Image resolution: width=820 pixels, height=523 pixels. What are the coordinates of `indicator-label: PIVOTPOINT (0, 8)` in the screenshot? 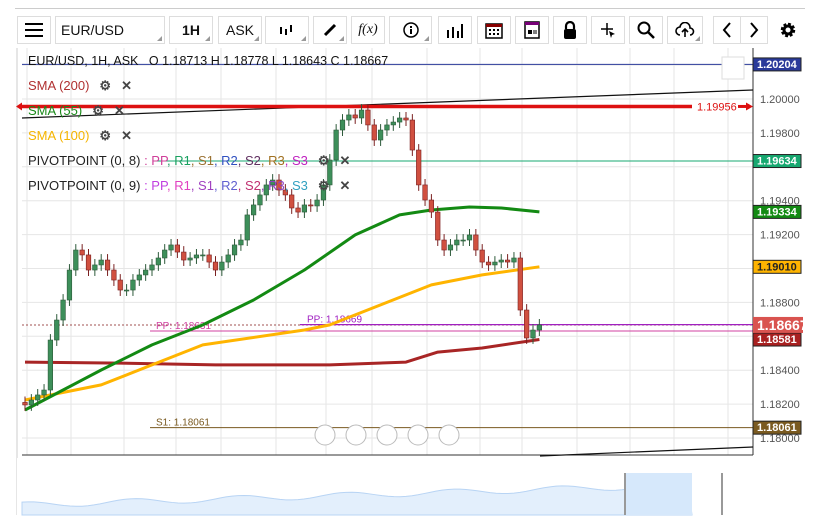 It's located at (84, 160).